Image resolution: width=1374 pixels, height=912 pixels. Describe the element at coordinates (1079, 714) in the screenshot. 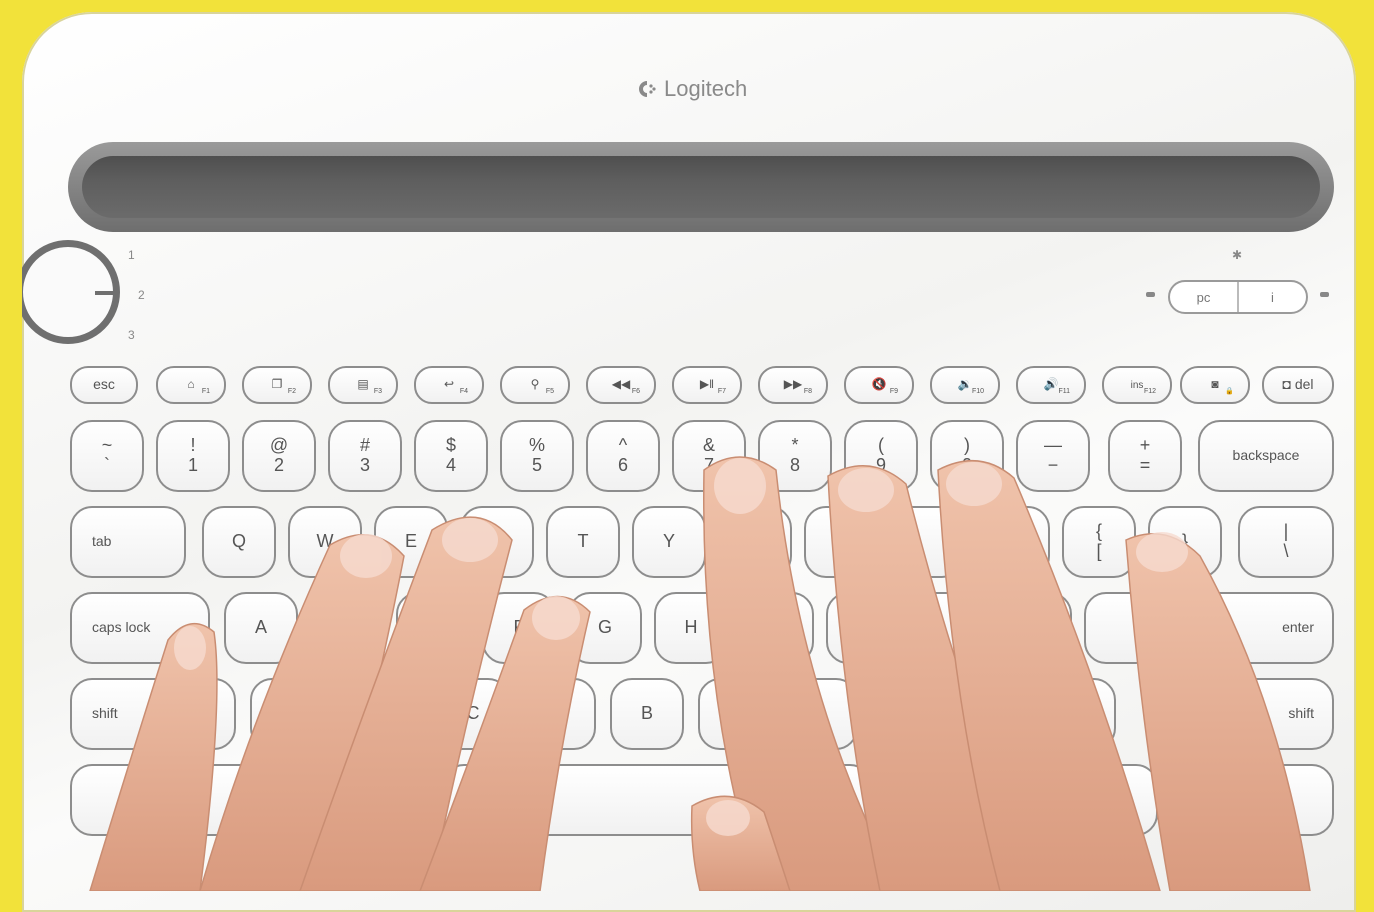

I see `key-slash` at that location.